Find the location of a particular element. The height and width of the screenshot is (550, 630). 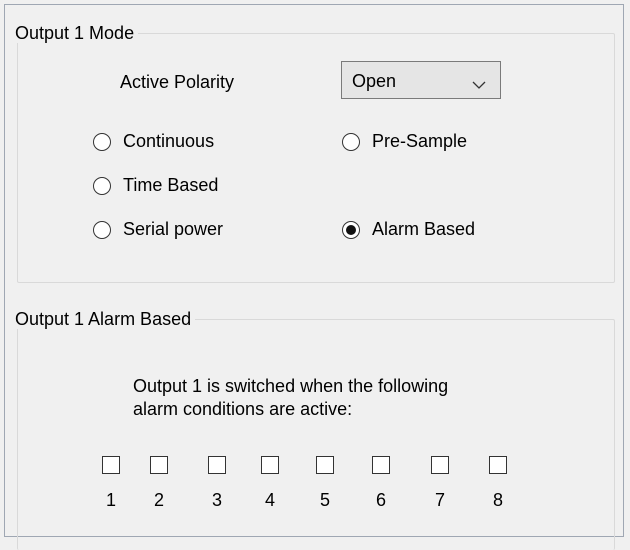

alarm-checkbox-label-4: 4 is located at coordinates (269, 500).